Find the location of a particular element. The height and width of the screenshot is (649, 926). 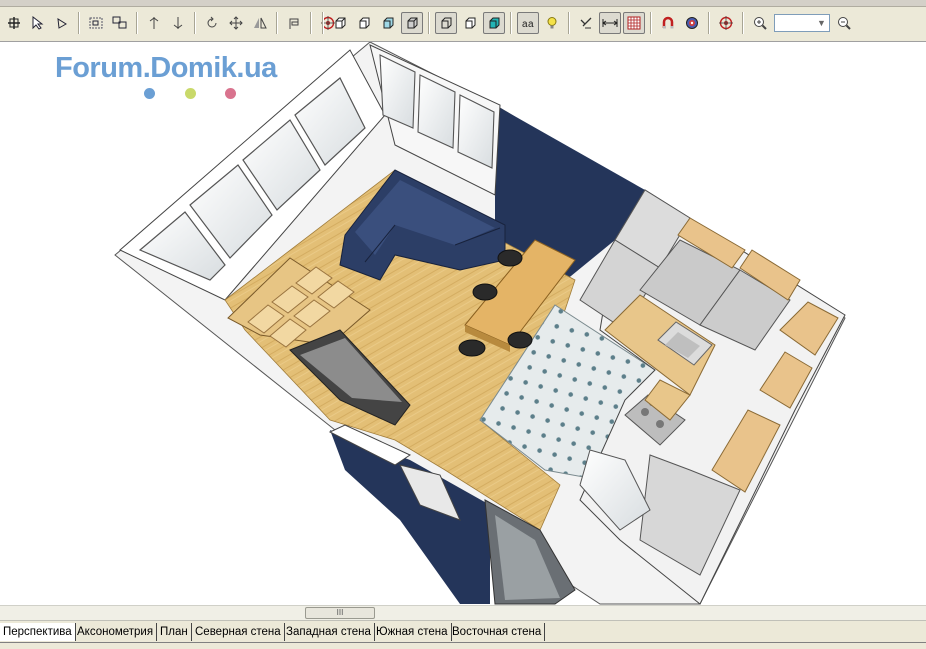

select-add-icon is located at coordinates (14, 23).